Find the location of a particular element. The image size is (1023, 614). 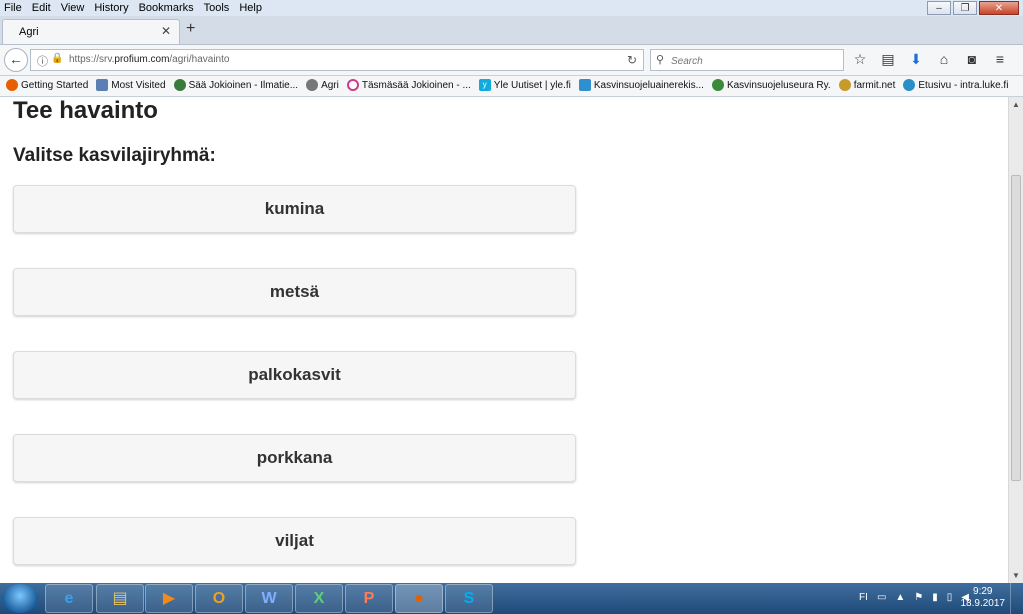

flag-icon: ⚑ is located at coordinates (918, 597).